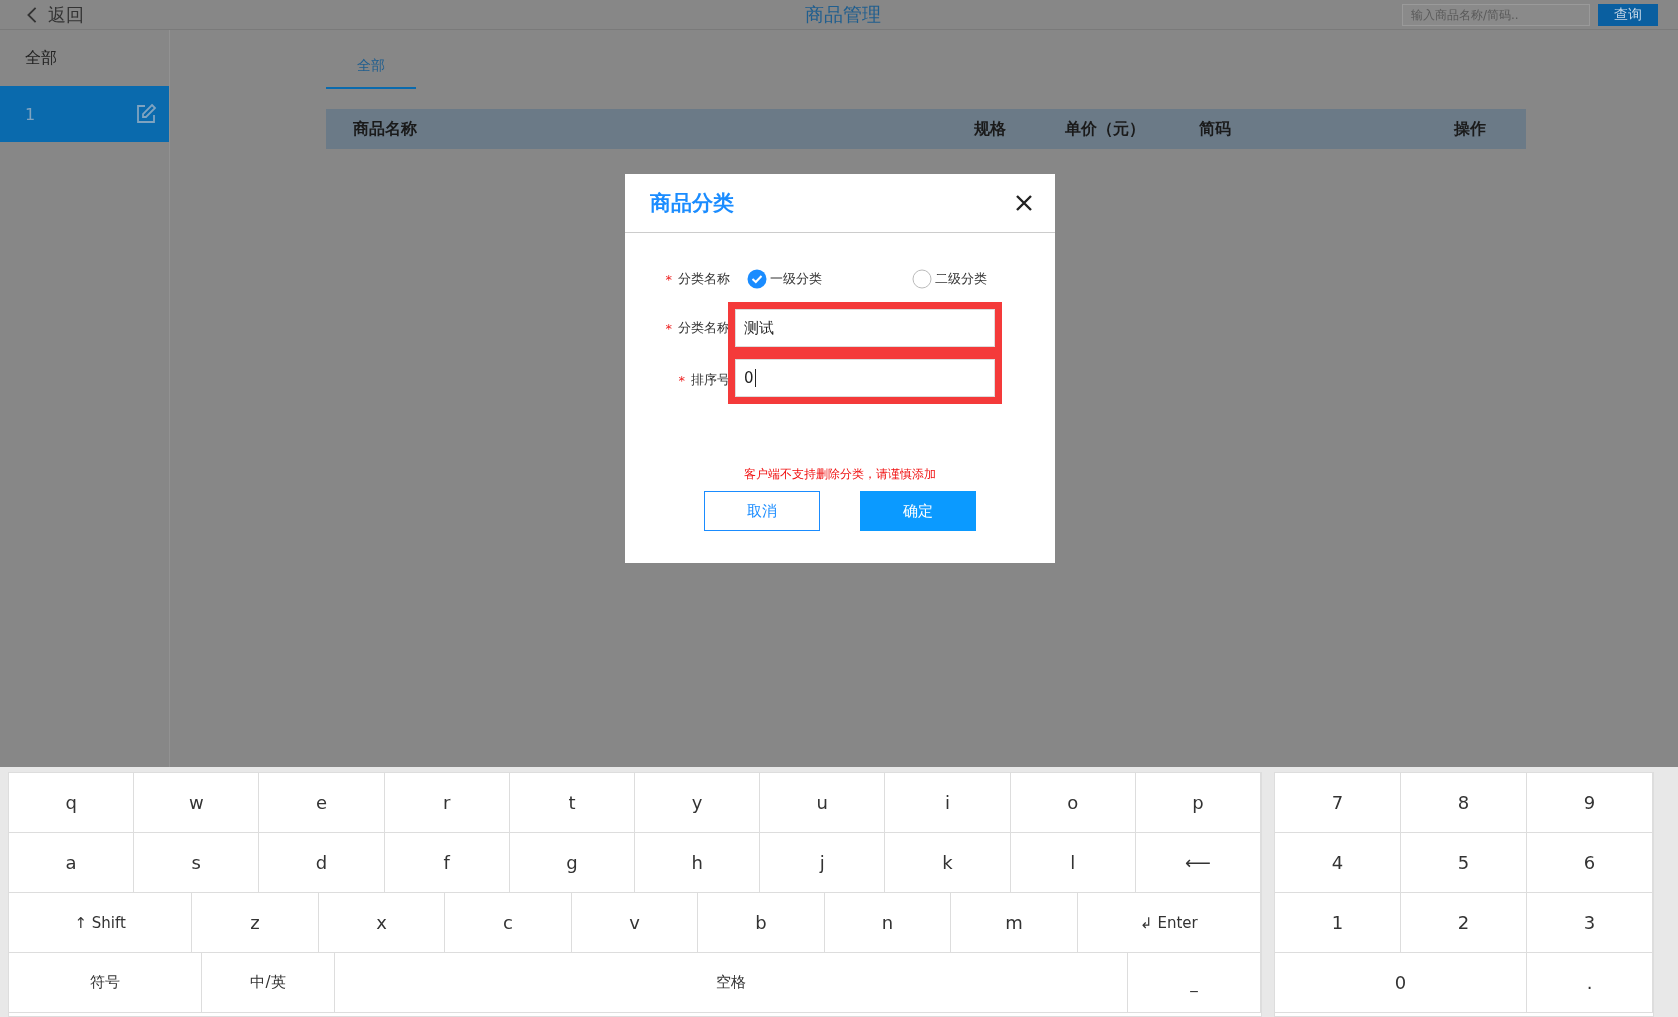 The image size is (1678, 1017). Describe the element at coordinates (105, 983) in the screenshot. I see `key: 符号` at that location.